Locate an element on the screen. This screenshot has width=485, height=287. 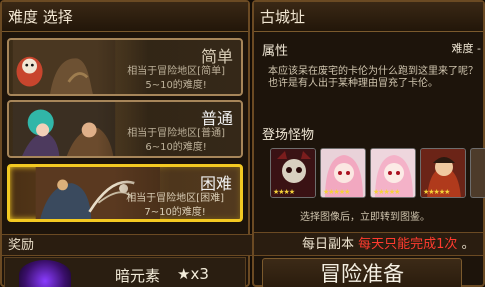
difficulty-hard-label: 困难 is located at coordinates (215, 183).